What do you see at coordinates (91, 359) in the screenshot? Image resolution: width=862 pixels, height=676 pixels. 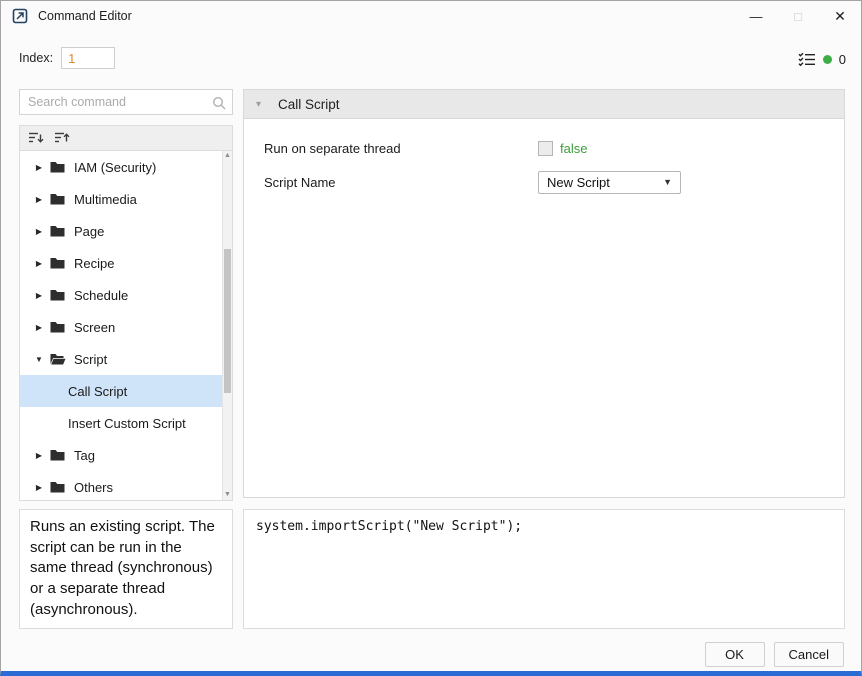 I see `tree-item-label: Script` at bounding box center [91, 359].